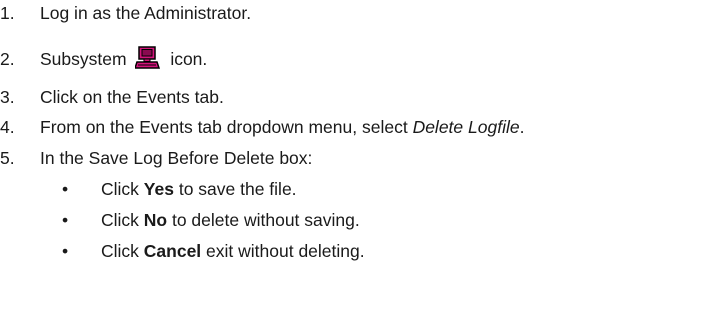 Image resolution: width=715 pixels, height=309 pixels. What do you see at coordinates (7, 97) in the screenshot?
I see `step-number: 3.` at bounding box center [7, 97].